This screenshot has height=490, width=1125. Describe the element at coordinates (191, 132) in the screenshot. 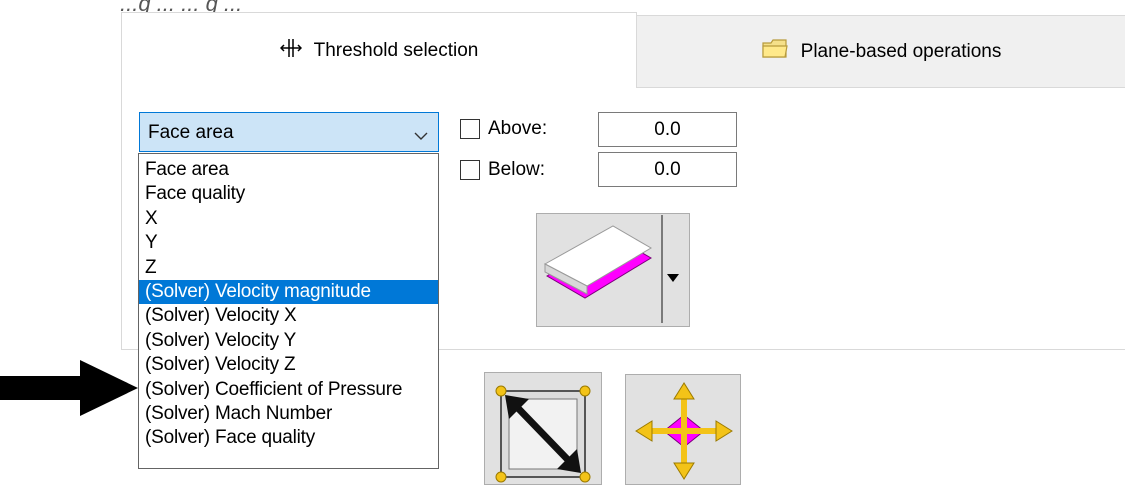

I see `combobox-value: Face area` at that location.